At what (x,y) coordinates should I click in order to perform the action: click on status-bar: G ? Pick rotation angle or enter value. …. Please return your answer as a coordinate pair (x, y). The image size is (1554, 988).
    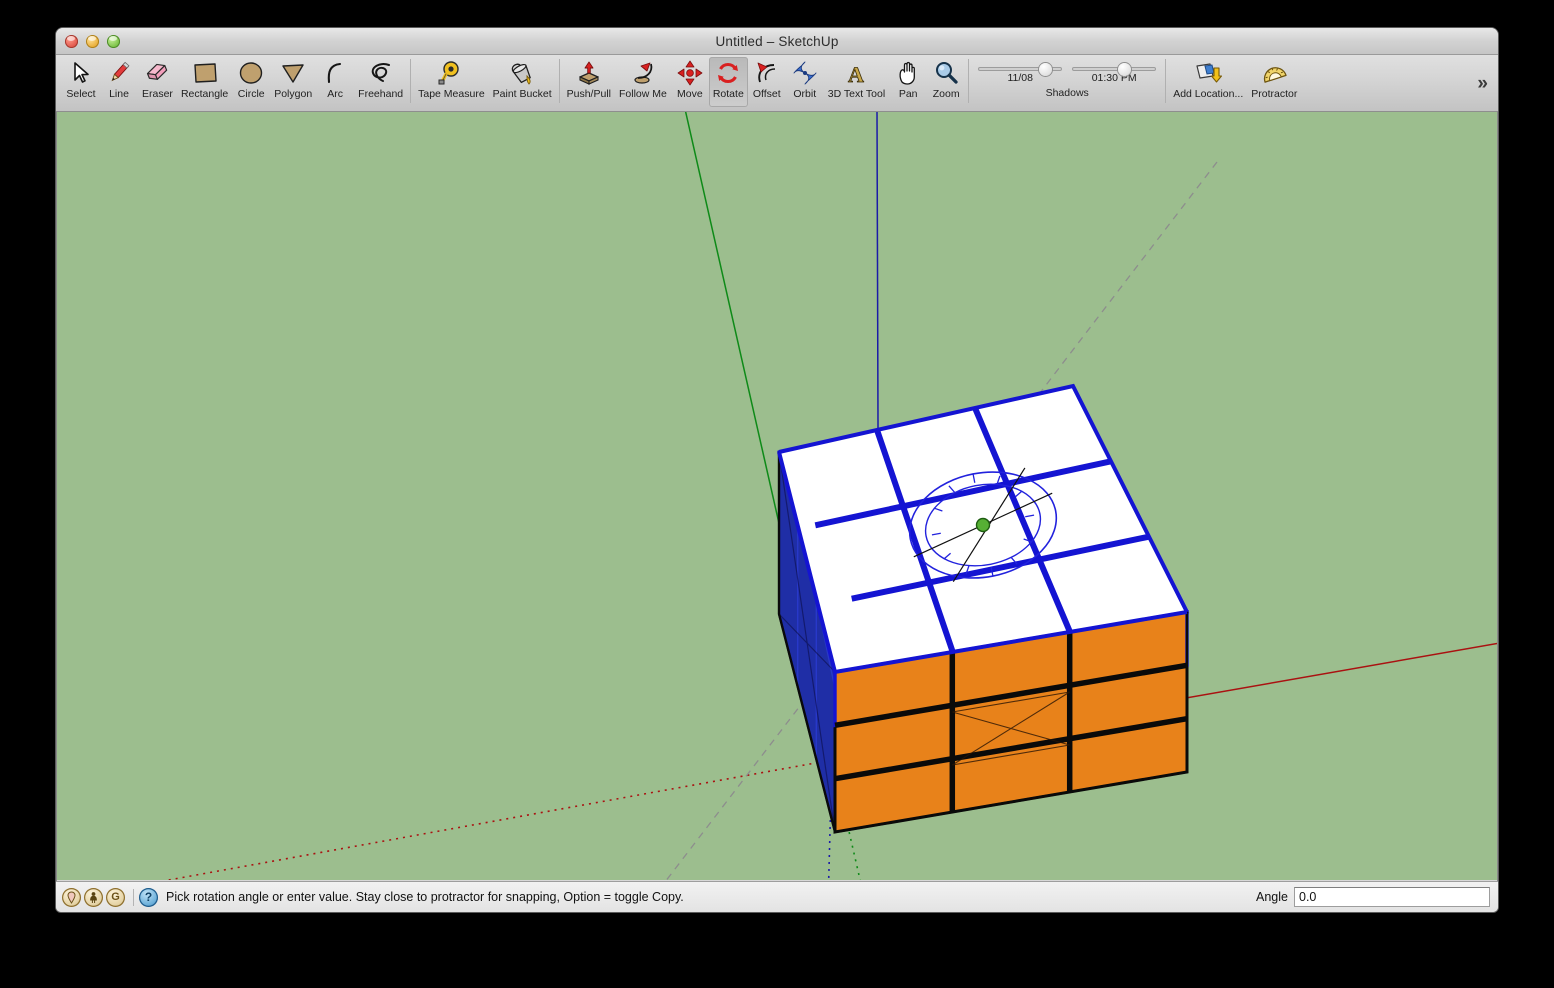
    Looking at the image, I should click on (777, 896).